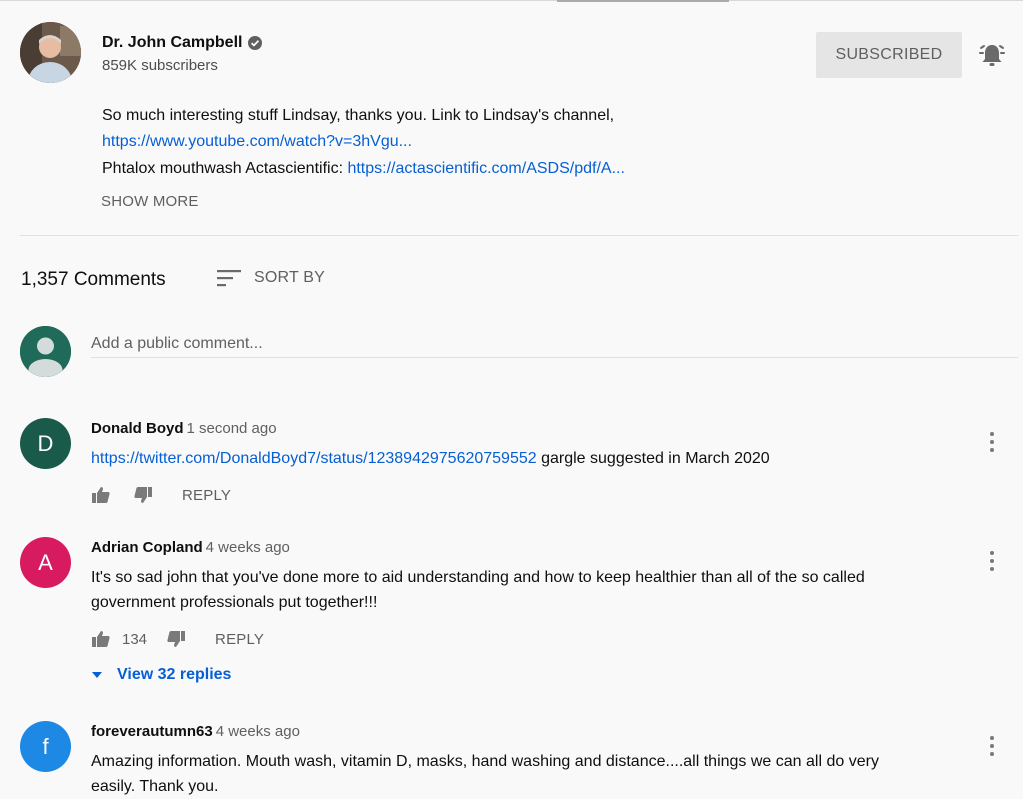  Describe the element at coordinates (147, 547) in the screenshot. I see `comment-author: Adrian Copland` at that location.